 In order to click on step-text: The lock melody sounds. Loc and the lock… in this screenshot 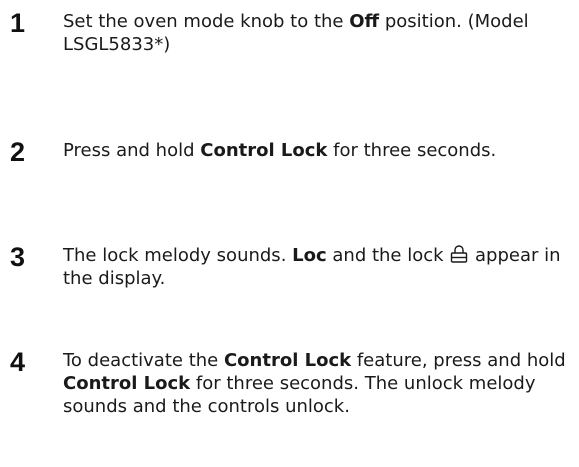, I will do `click(315, 267)`.